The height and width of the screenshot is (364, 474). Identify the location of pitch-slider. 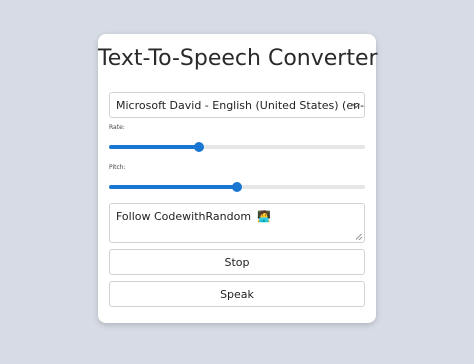
(237, 186).